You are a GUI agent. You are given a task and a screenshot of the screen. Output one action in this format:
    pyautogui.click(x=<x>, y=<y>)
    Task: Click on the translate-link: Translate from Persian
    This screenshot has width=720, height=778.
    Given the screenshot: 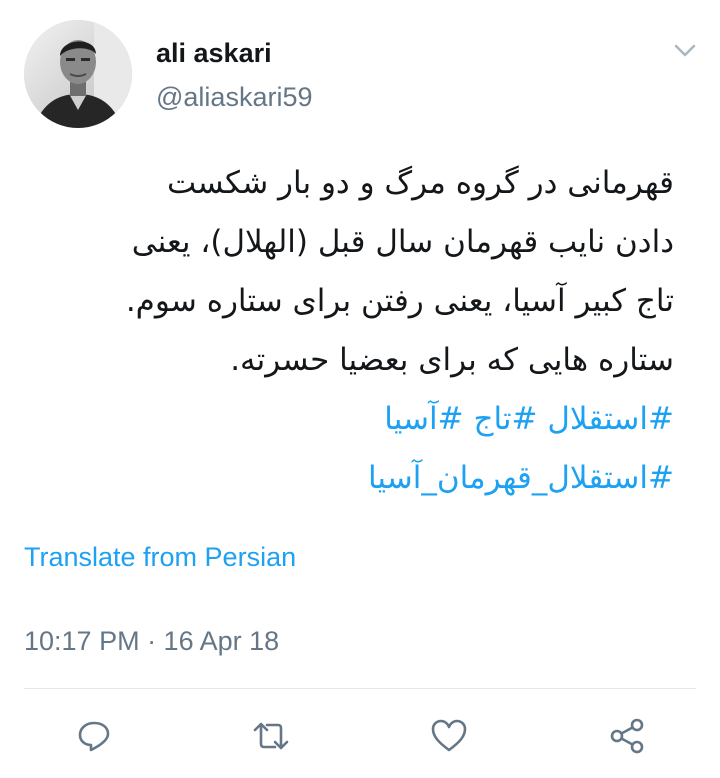 What is the action you would take?
    pyautogui.click(x=160, y=557)
    